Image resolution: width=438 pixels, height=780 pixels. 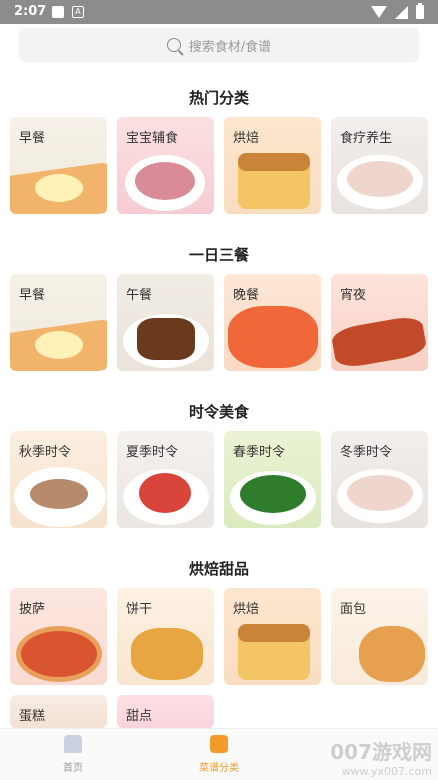 What do you see at coordinates (58, 12) in the screenshot?
I see `notification-icon` at bounding box center [58, 12].